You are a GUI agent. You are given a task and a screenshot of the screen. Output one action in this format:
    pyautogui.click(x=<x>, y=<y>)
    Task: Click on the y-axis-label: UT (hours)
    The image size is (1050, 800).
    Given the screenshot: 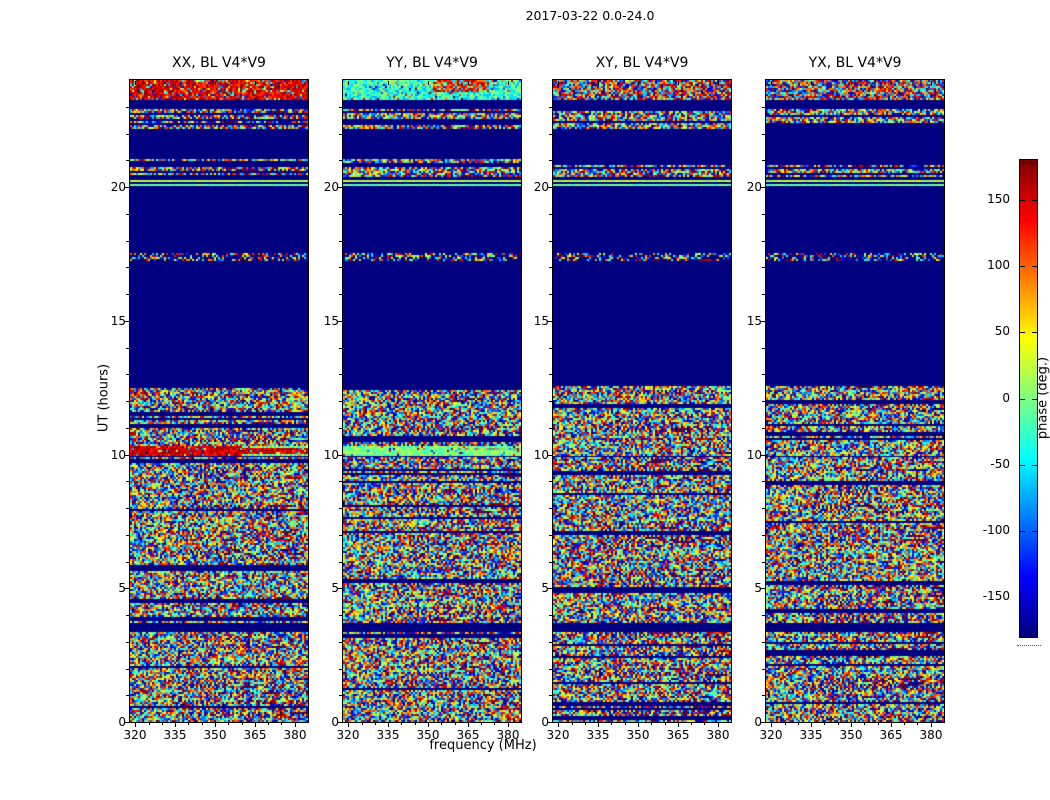 What is the action you would take?
    pyautogui.click(x=104, y=398)
    